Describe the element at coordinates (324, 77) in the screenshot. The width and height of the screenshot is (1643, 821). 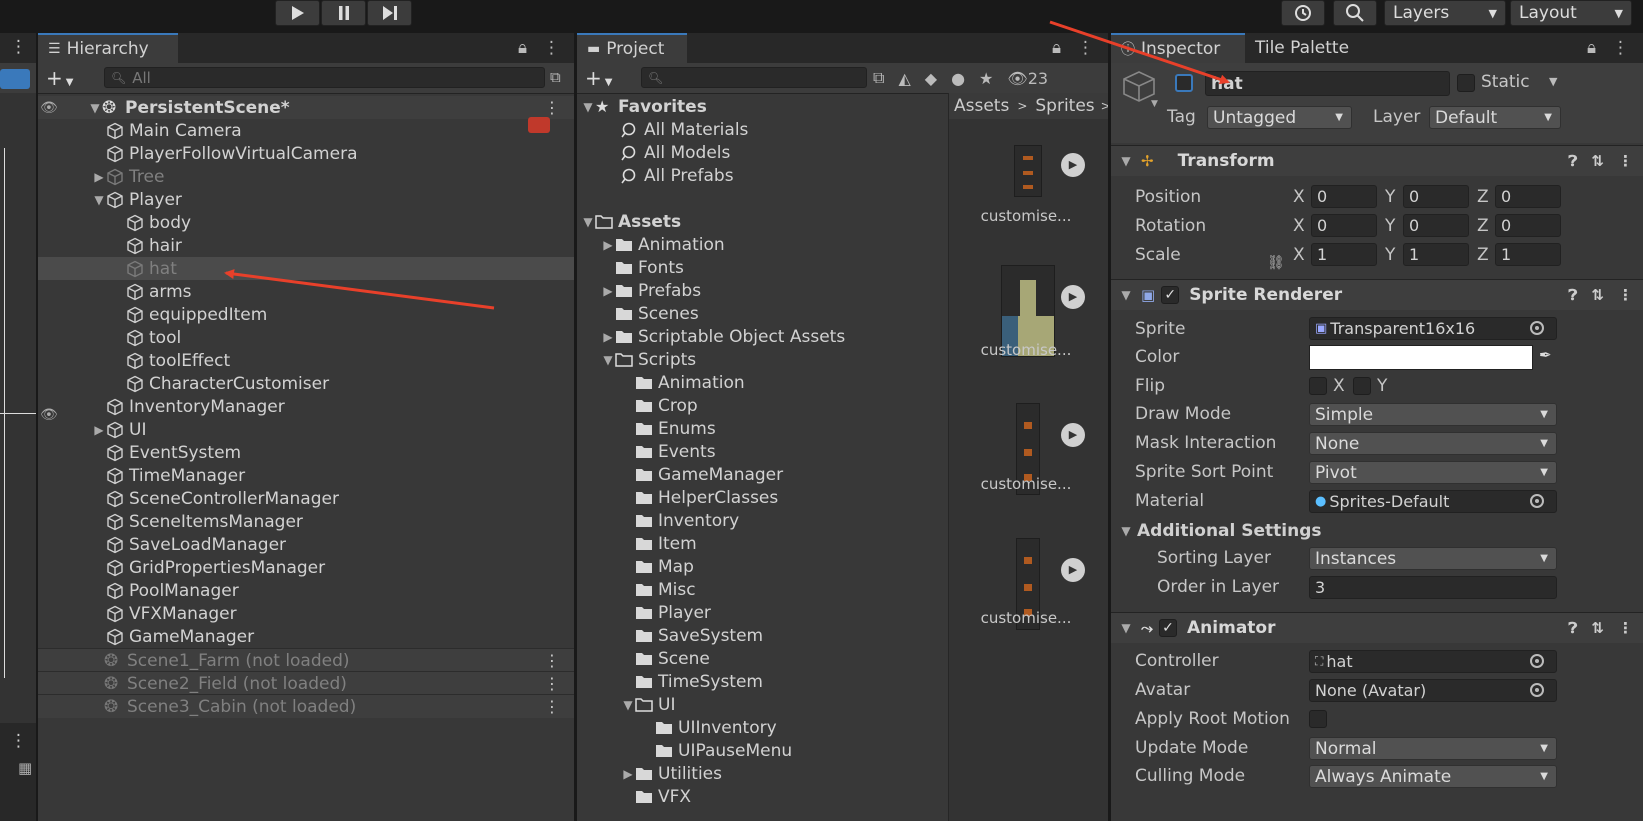
I see `search-input: 🔍︎ All` at that location.